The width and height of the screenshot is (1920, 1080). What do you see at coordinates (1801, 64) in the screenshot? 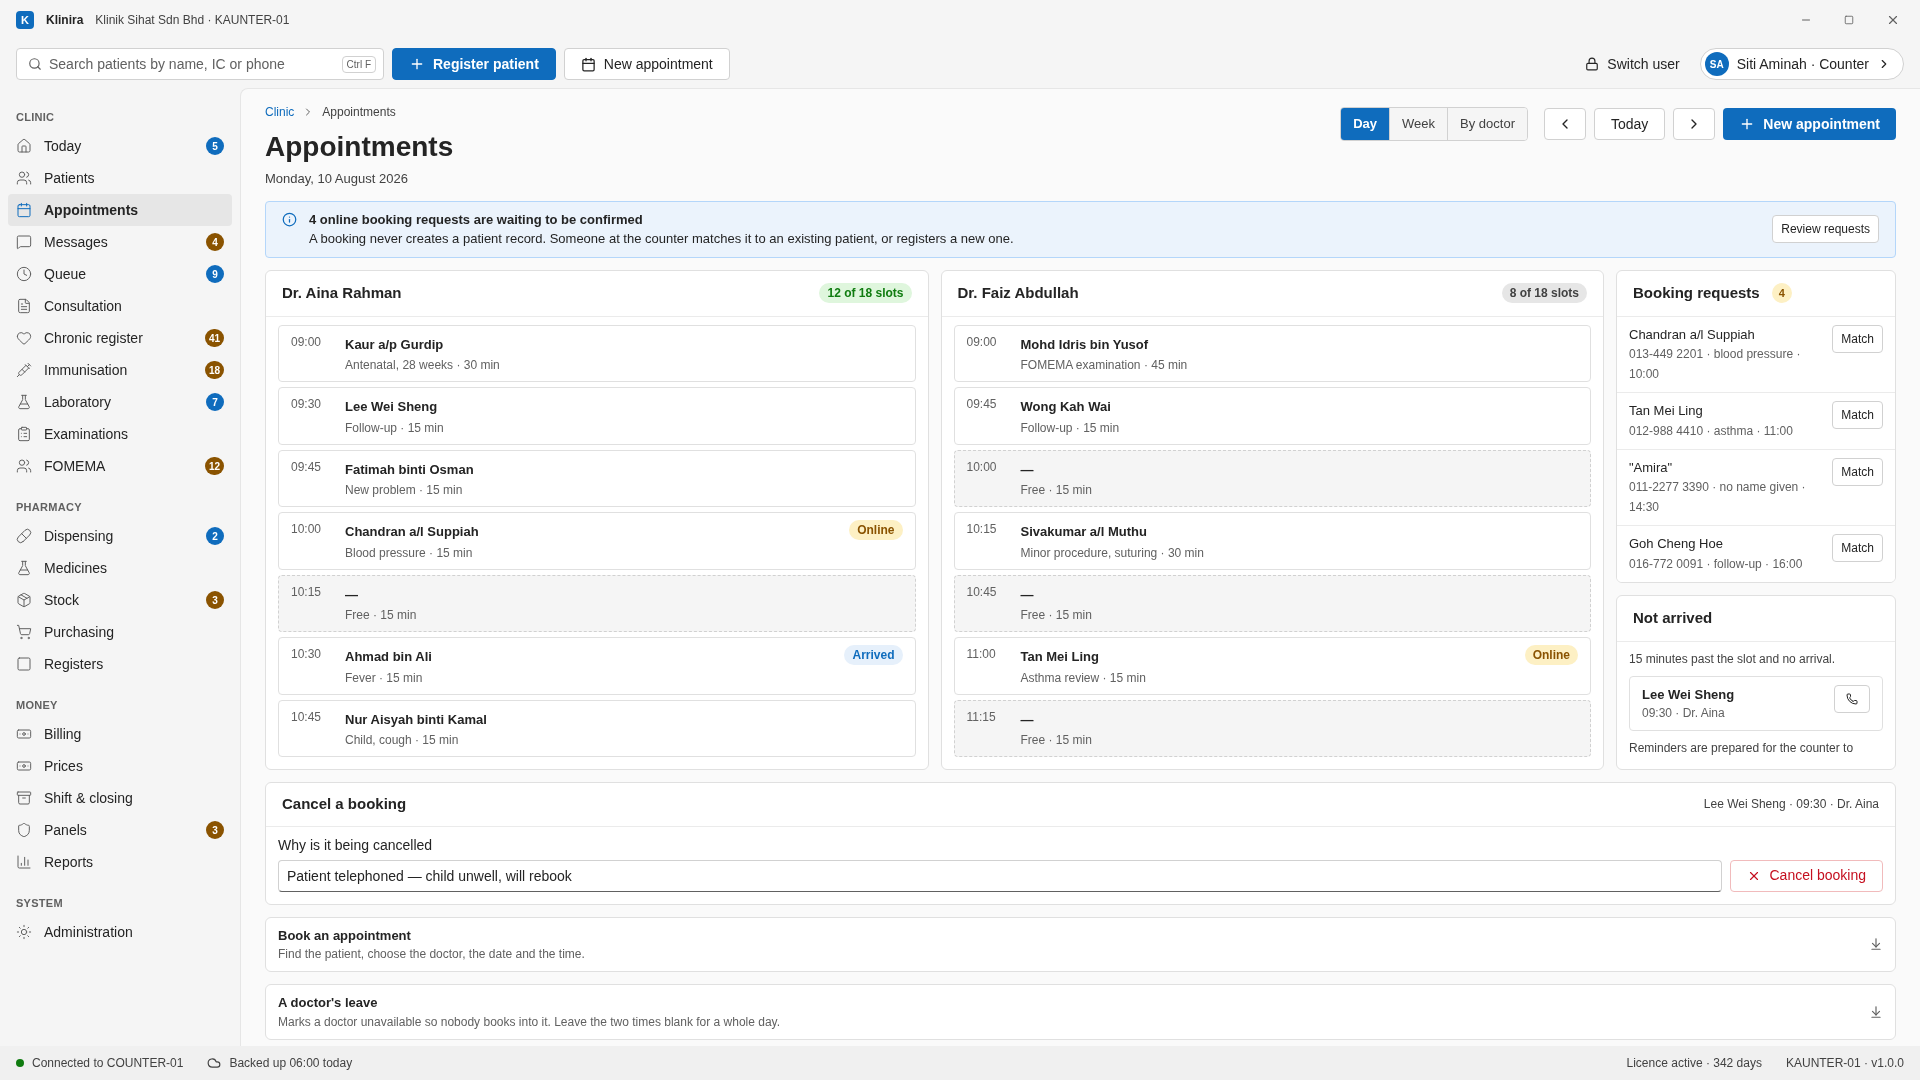
I see `user-menu: SA Siti Aminah · Counter` at bounding box center [1801, 64].